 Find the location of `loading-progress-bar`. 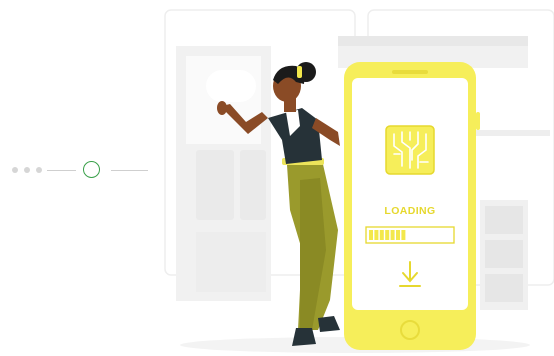

loading-progress-bar is located at coordinates (410, 235).